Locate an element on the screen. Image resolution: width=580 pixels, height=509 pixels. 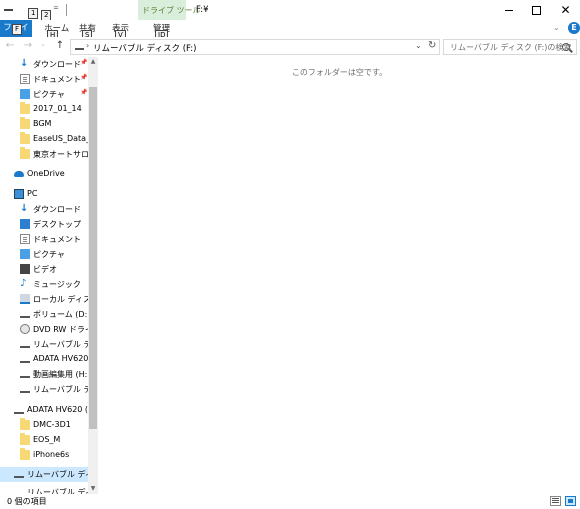
nav-removable-partial: リムーバブル ディスク ( is located at coordinates (45, 489).